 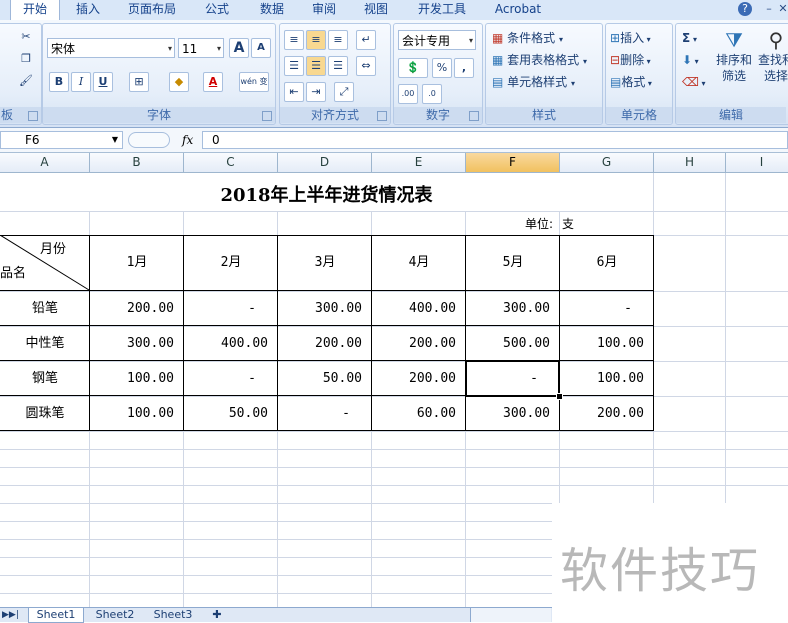 What do you see at coordinates (173, 615) in the screenshot?
I see `sheet-tab-3: Sheet3` at bounding box center [173, 615].